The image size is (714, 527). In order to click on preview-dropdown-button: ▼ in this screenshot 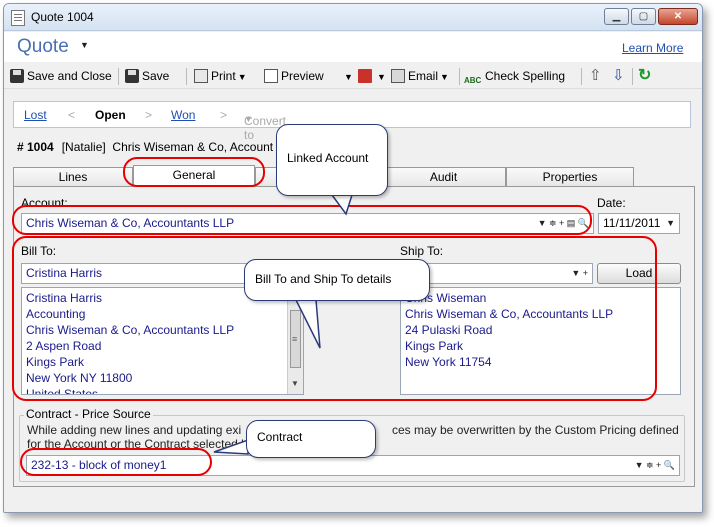, I will do `click(347, 76)`.